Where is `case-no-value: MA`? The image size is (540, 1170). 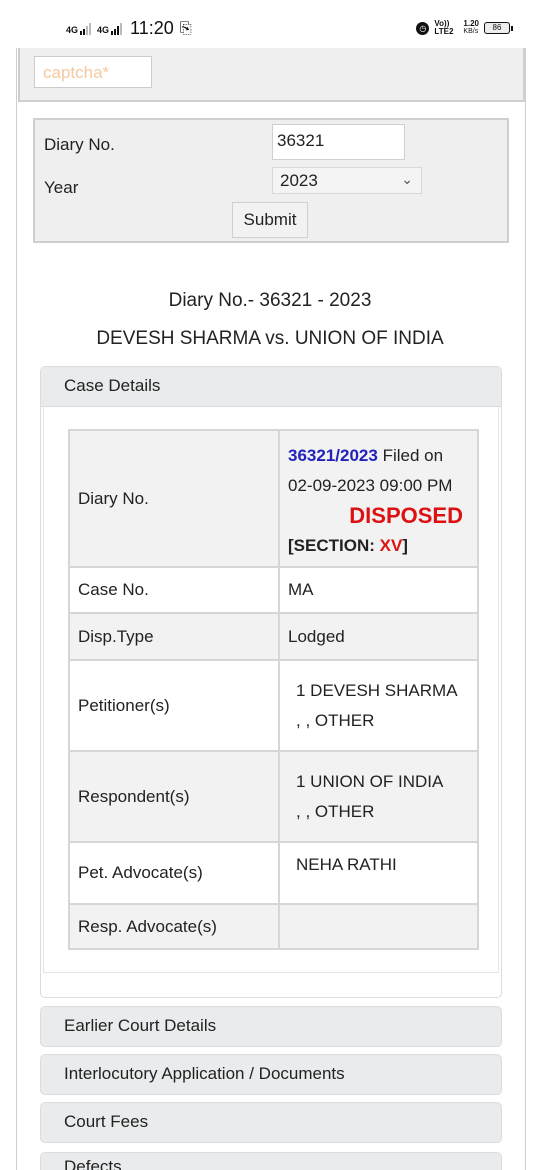 case-no-value: MA is located at coordinates (378, 590).